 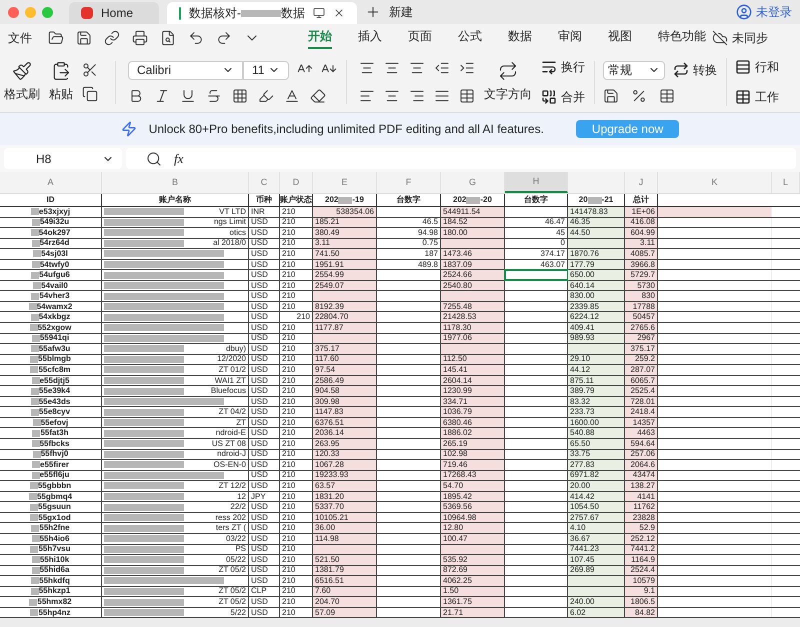 What do you see at coordinates (318, 96) in the screenshot?
I see `eraser-icon` at bounding box center [318, 96].